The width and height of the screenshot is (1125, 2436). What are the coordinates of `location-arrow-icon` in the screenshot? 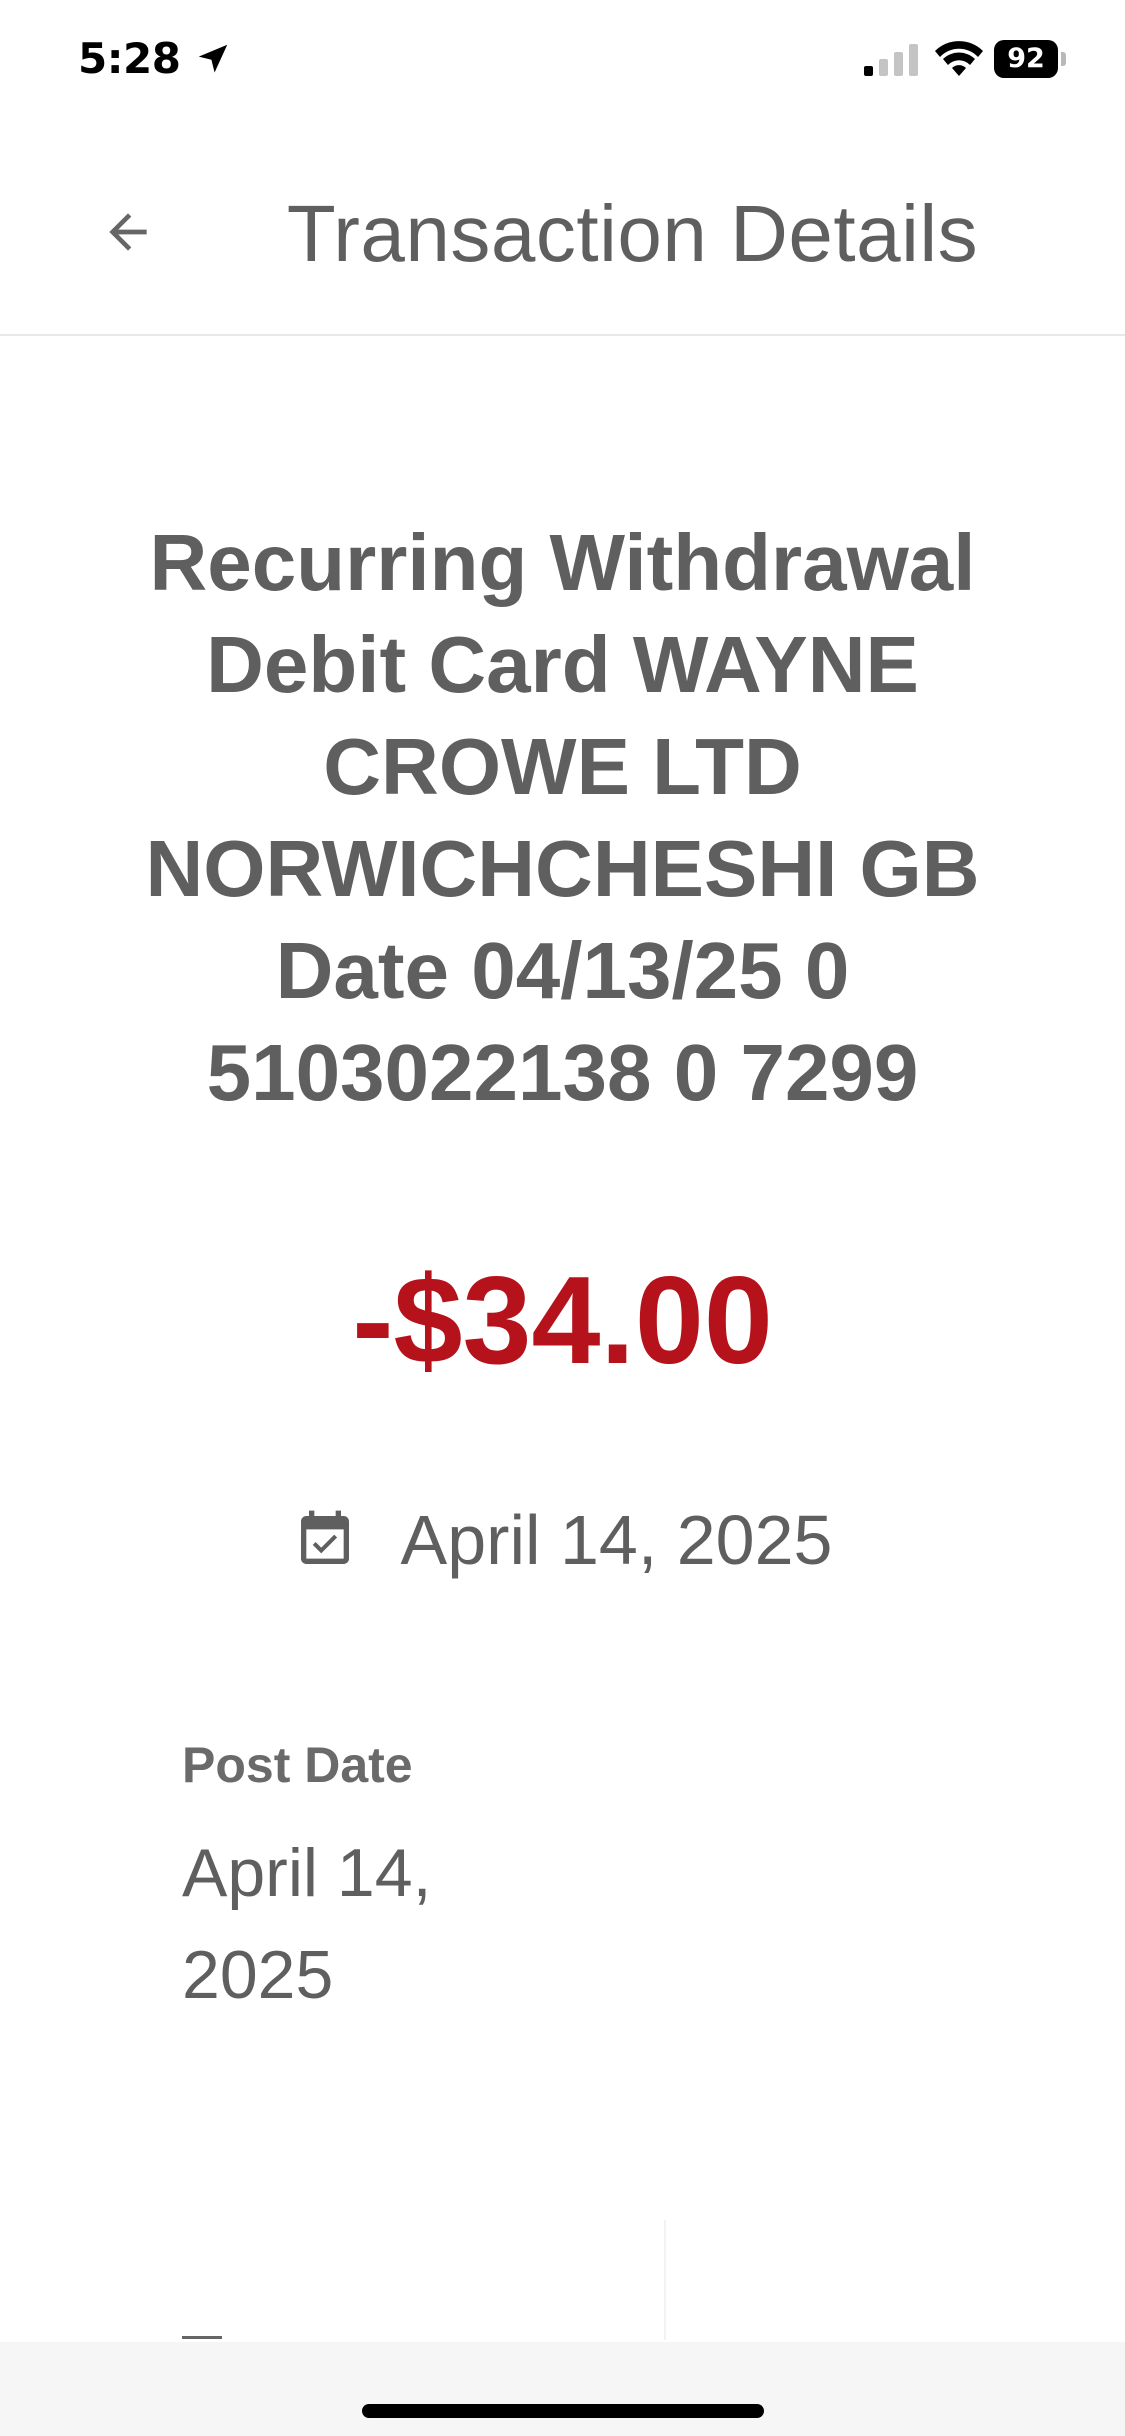 It's located at (213, 58).